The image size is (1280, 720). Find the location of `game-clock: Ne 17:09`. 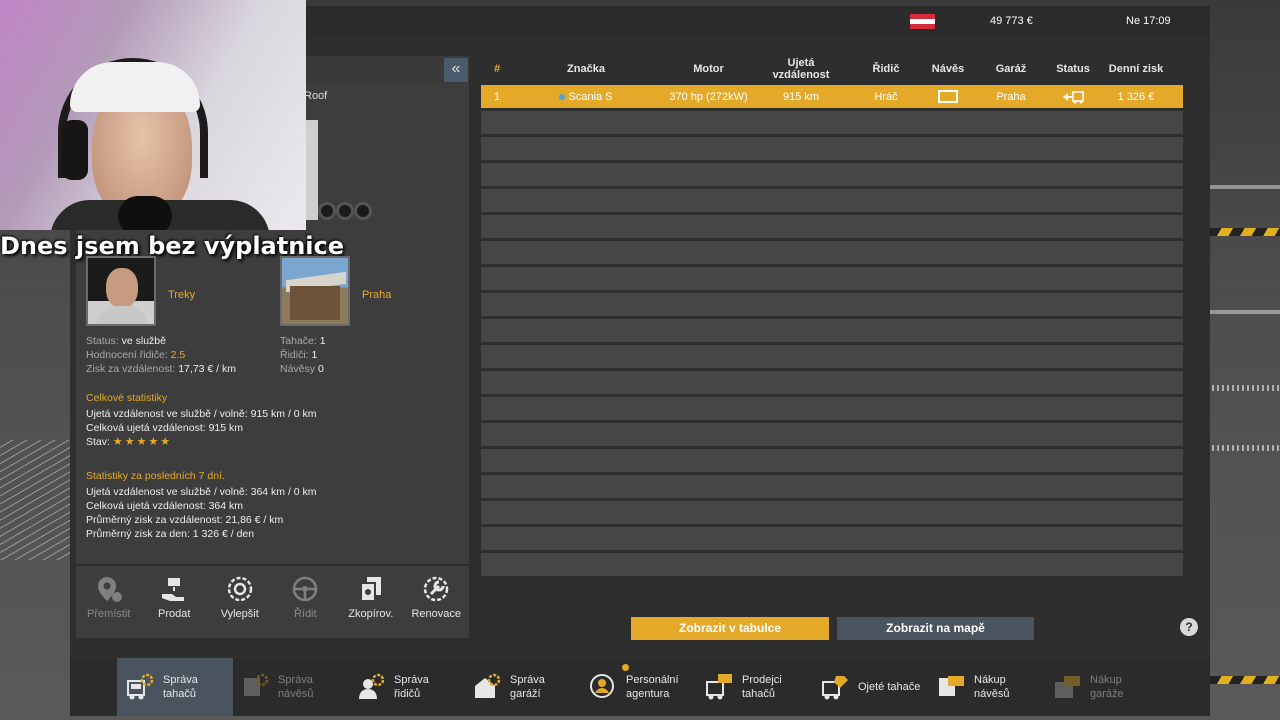

game-clock: Ne 17:09 is located at coordinates (1148, 21).